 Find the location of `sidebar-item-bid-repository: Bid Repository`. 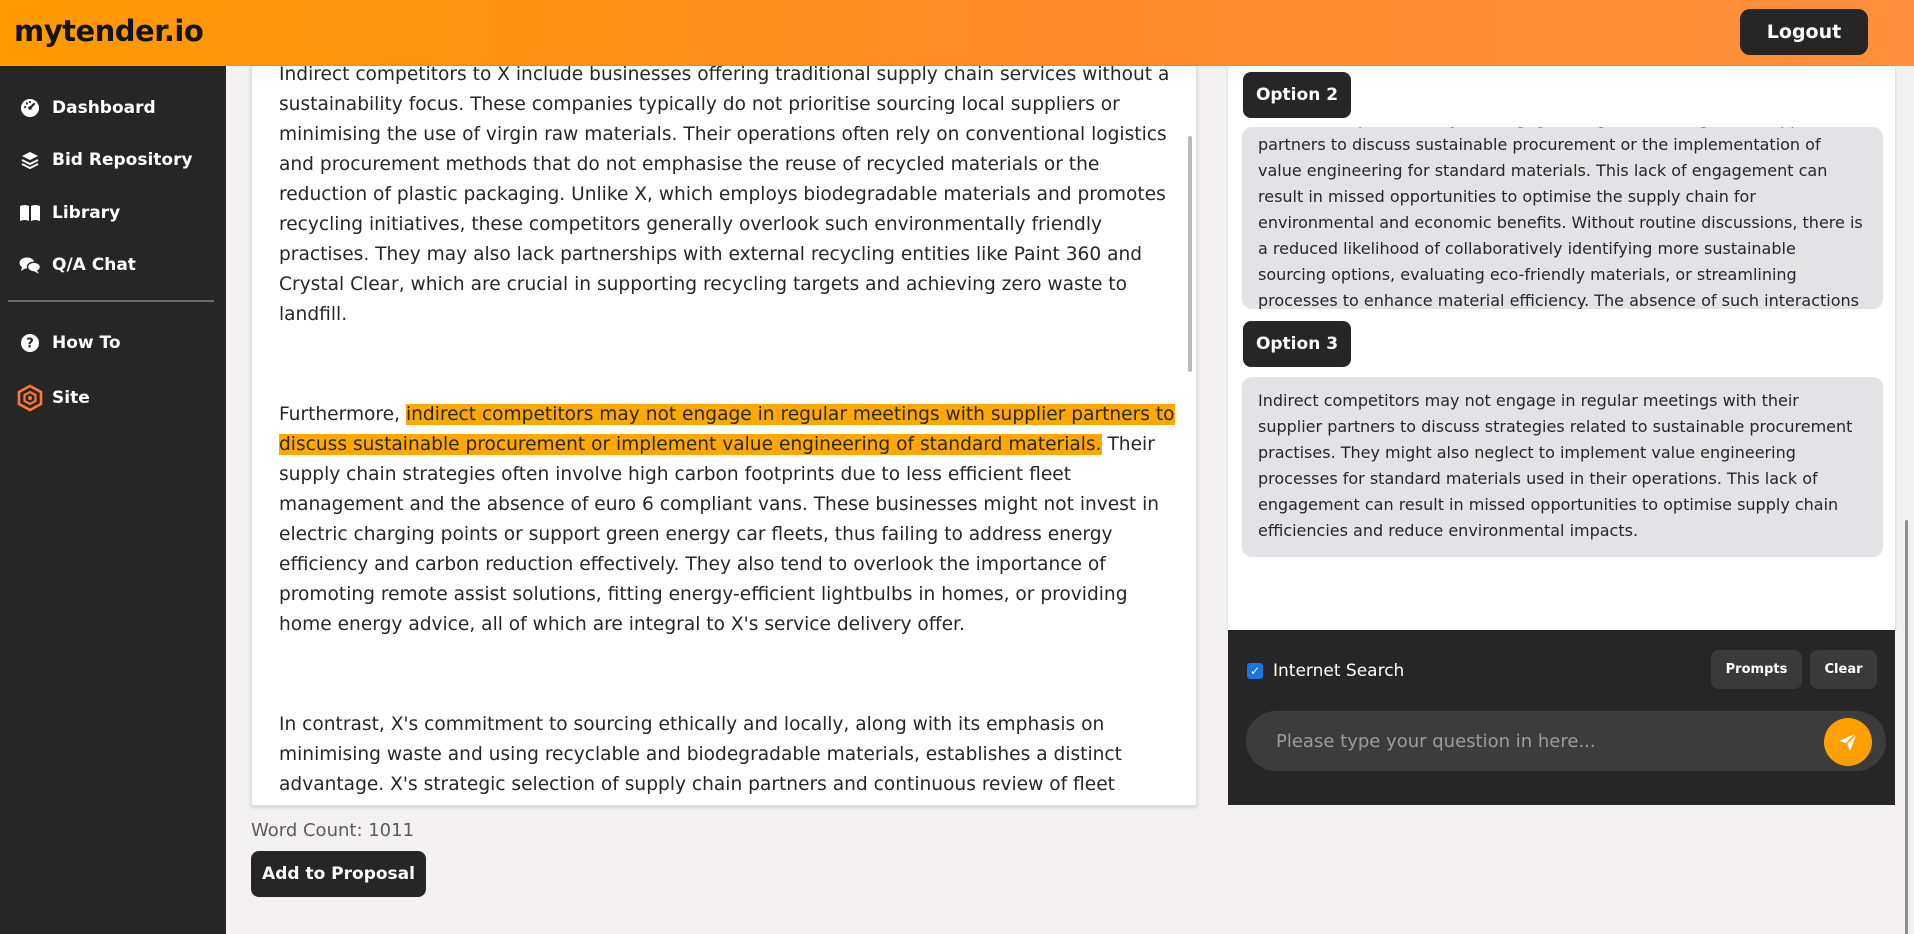

sidebar-item-bid-repository: Bid Repository is located at coordinates (105, 160).